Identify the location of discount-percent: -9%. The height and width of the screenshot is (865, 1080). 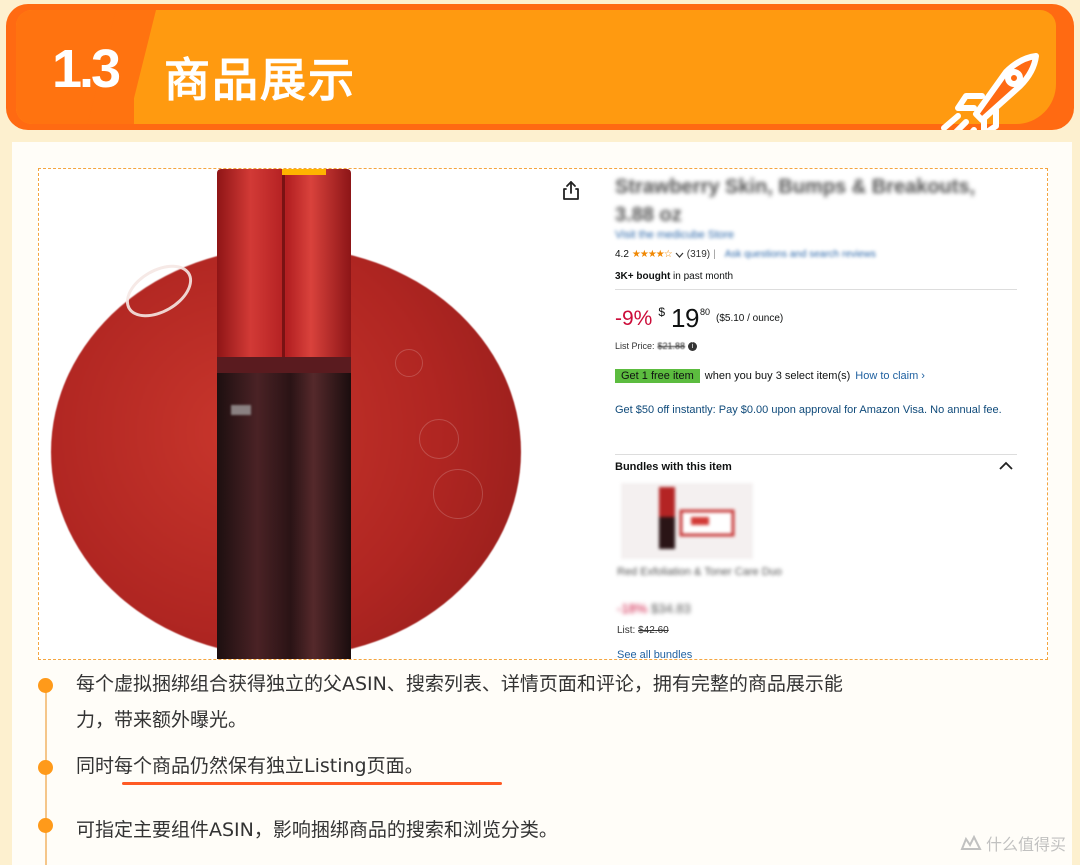
(634, 318).